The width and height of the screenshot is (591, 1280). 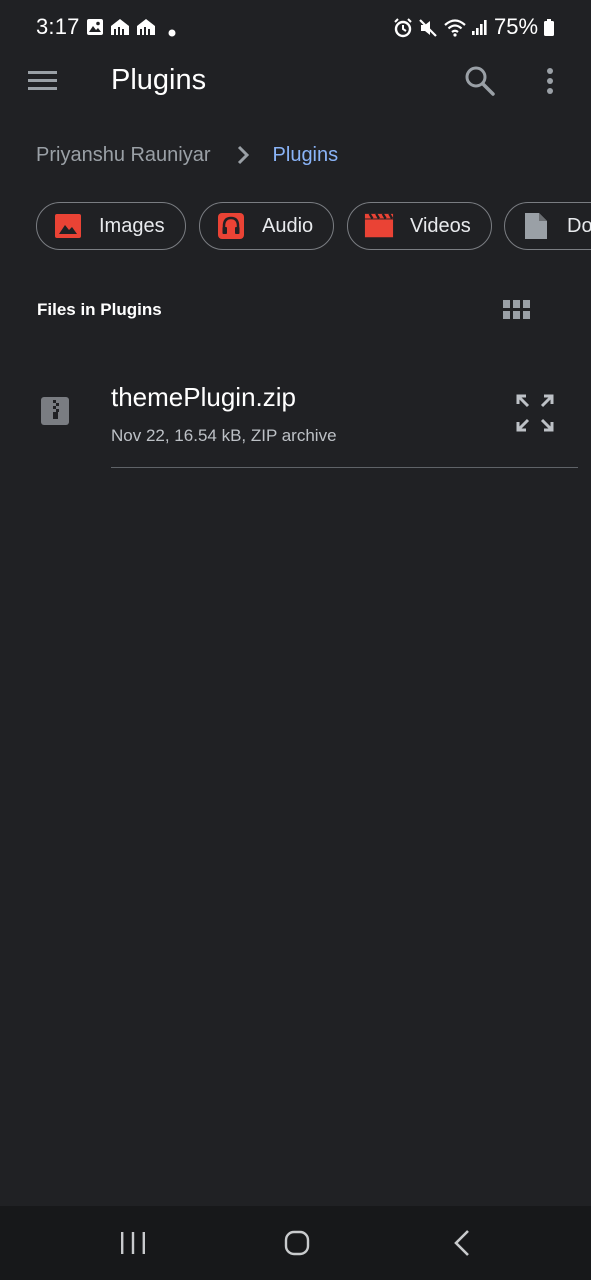 What do you see at coordinates (549, 30) in the screenshot?
I see `battery-icon` at bounding box center [549, 30].